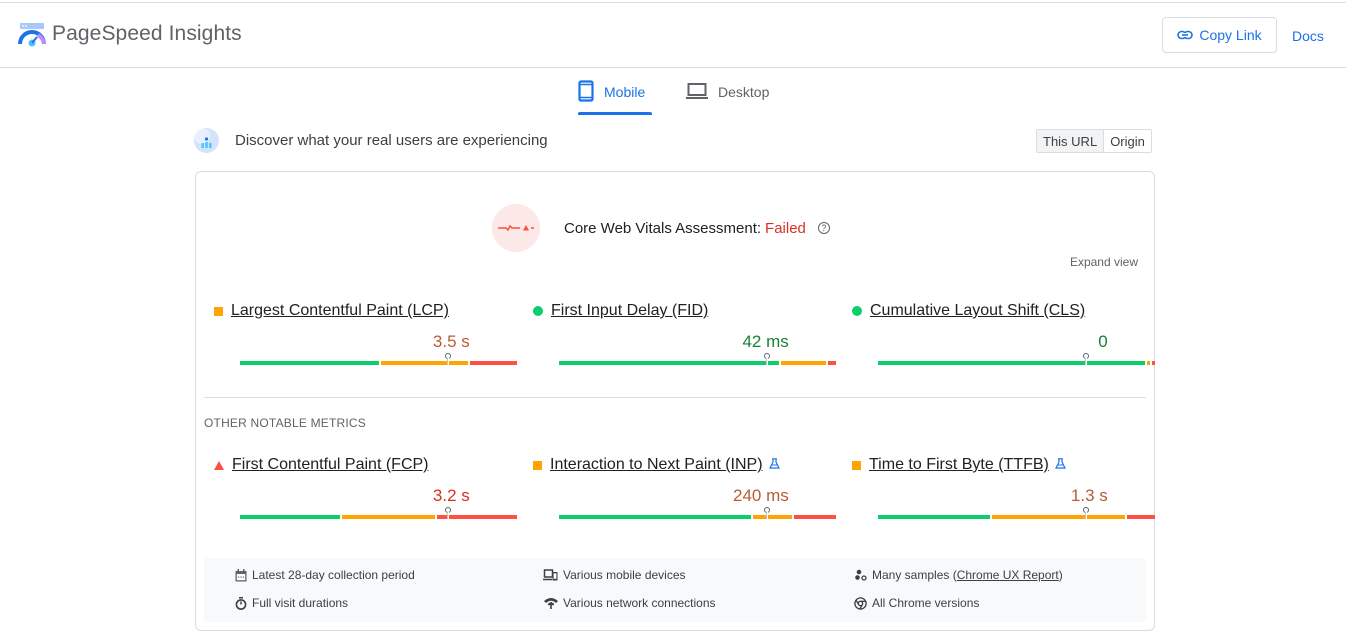 The image size is (1346, 643). Describe the element at coordinates (629, 603) in the screenshot. I see `footer-item-network: Various network connections` at that location.